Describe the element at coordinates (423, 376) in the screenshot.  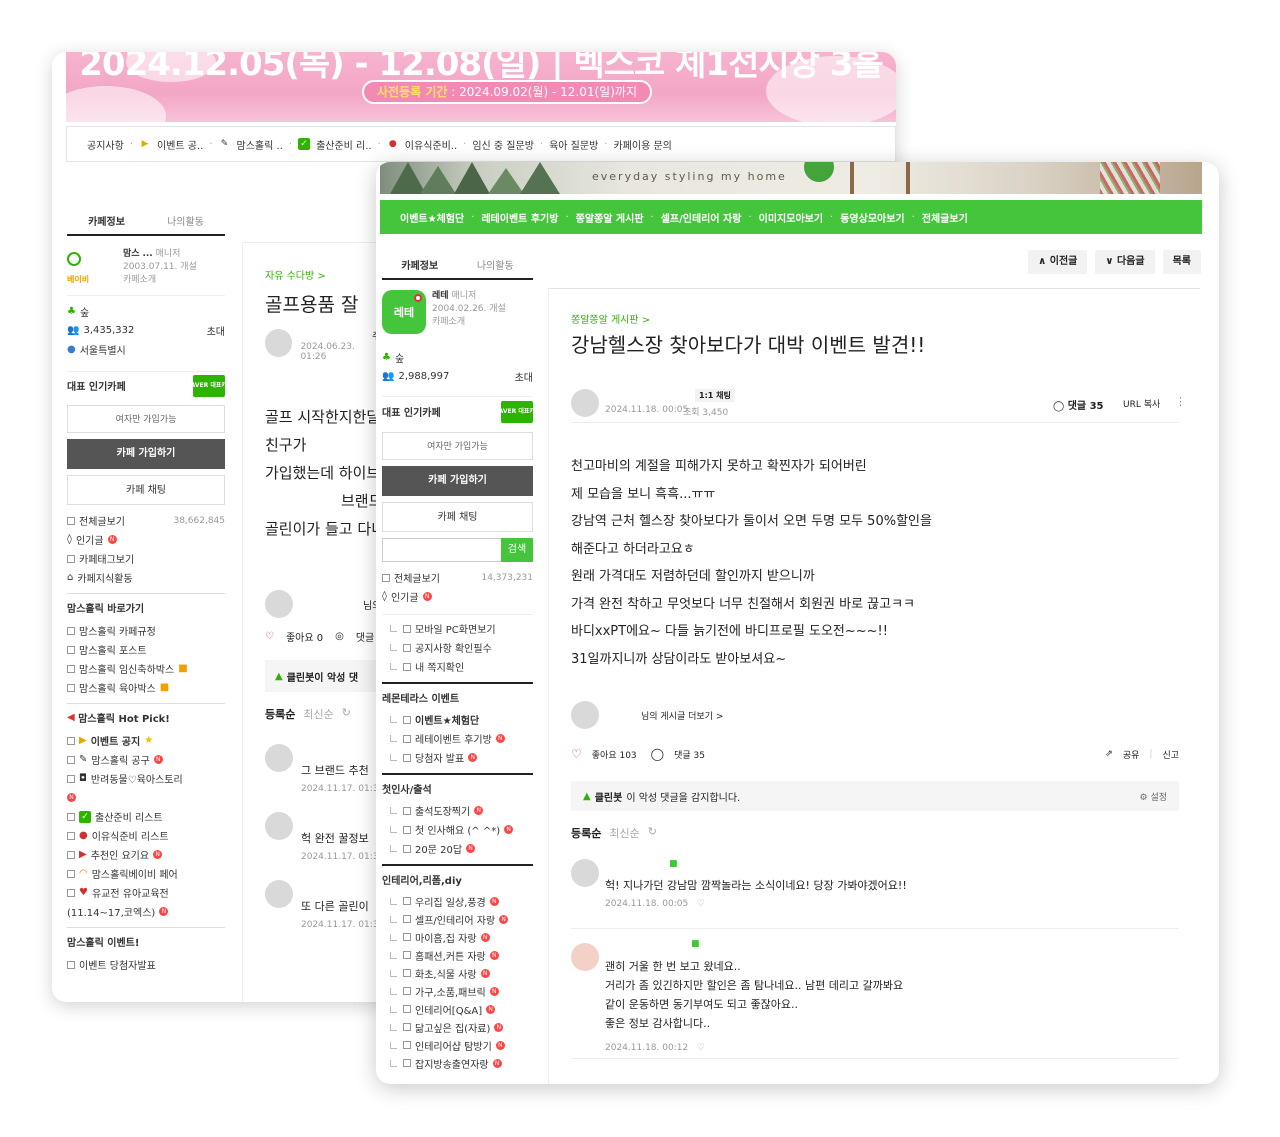
I see `member-count: 2,988,997` at that location.